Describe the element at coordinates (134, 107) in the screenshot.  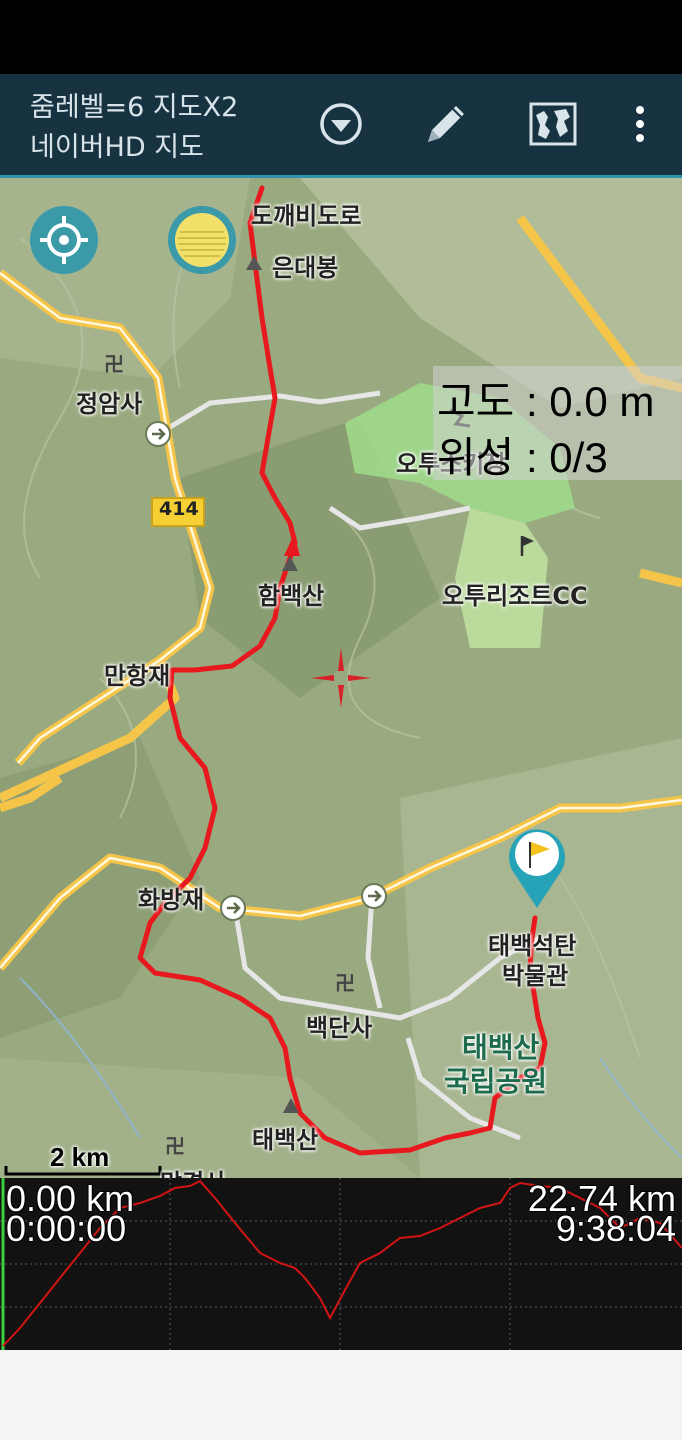
I see `zoom-level-label: 줌레벨=6 지도X2` at that location.